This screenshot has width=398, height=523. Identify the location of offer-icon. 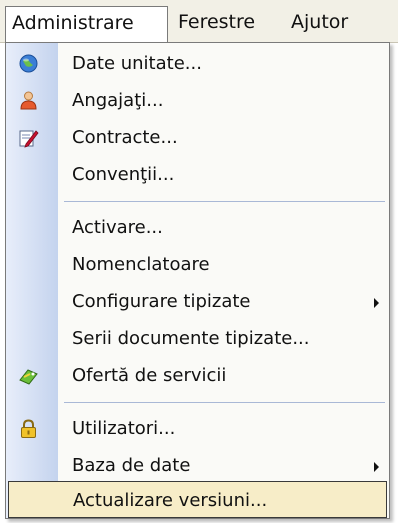
(28, 375).